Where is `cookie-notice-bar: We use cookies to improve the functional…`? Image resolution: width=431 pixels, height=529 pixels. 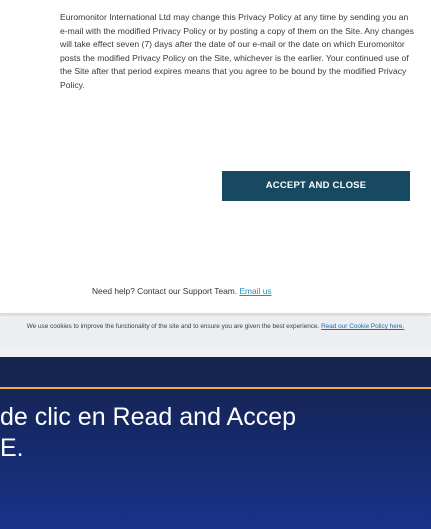 cookie-notice-bar: We use cookies to improve the functional… is located at coordinates (215, 333).